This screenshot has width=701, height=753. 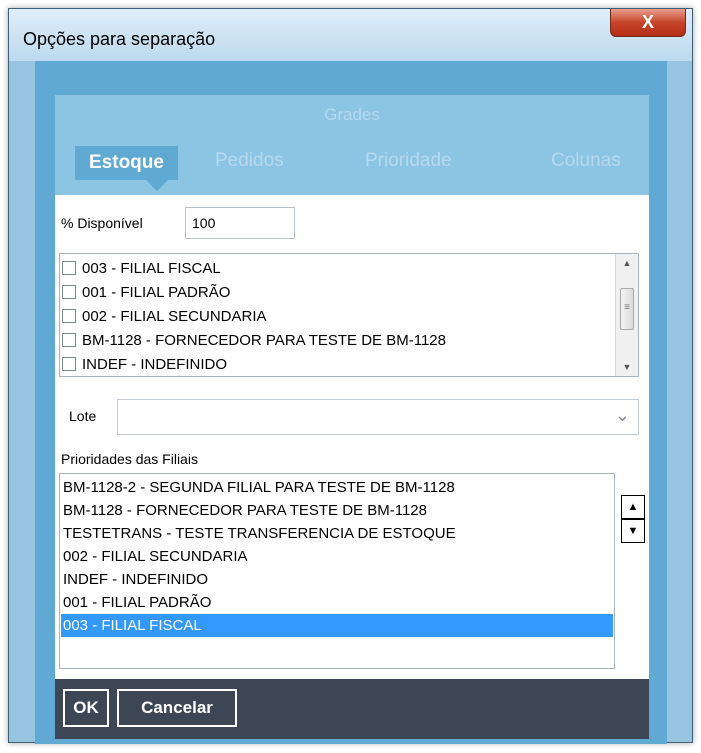 I want to click on filial-label: 003 - FILIAL FISCAL, so click(x=151, y=268).